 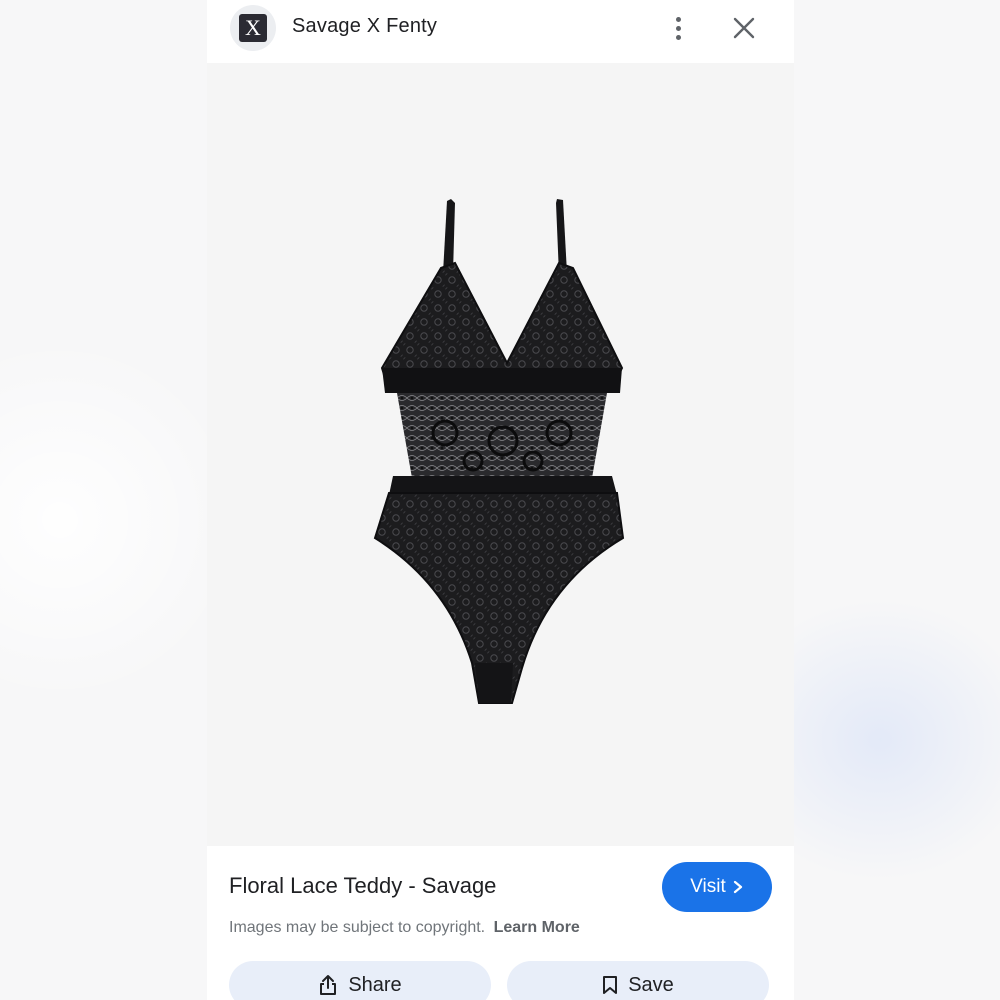 What do you see at coordinates (375, 984) in the screenshot?
I see `share-label: Share` at bounding box center [375, 984].